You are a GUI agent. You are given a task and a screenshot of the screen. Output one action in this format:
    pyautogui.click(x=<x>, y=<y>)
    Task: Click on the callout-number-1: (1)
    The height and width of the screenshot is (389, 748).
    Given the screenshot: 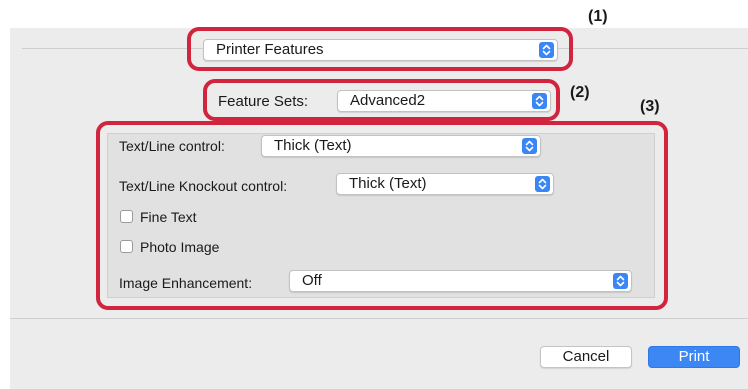 What is the action you would take?
    pyautogui.click(x=598, y=16)
    